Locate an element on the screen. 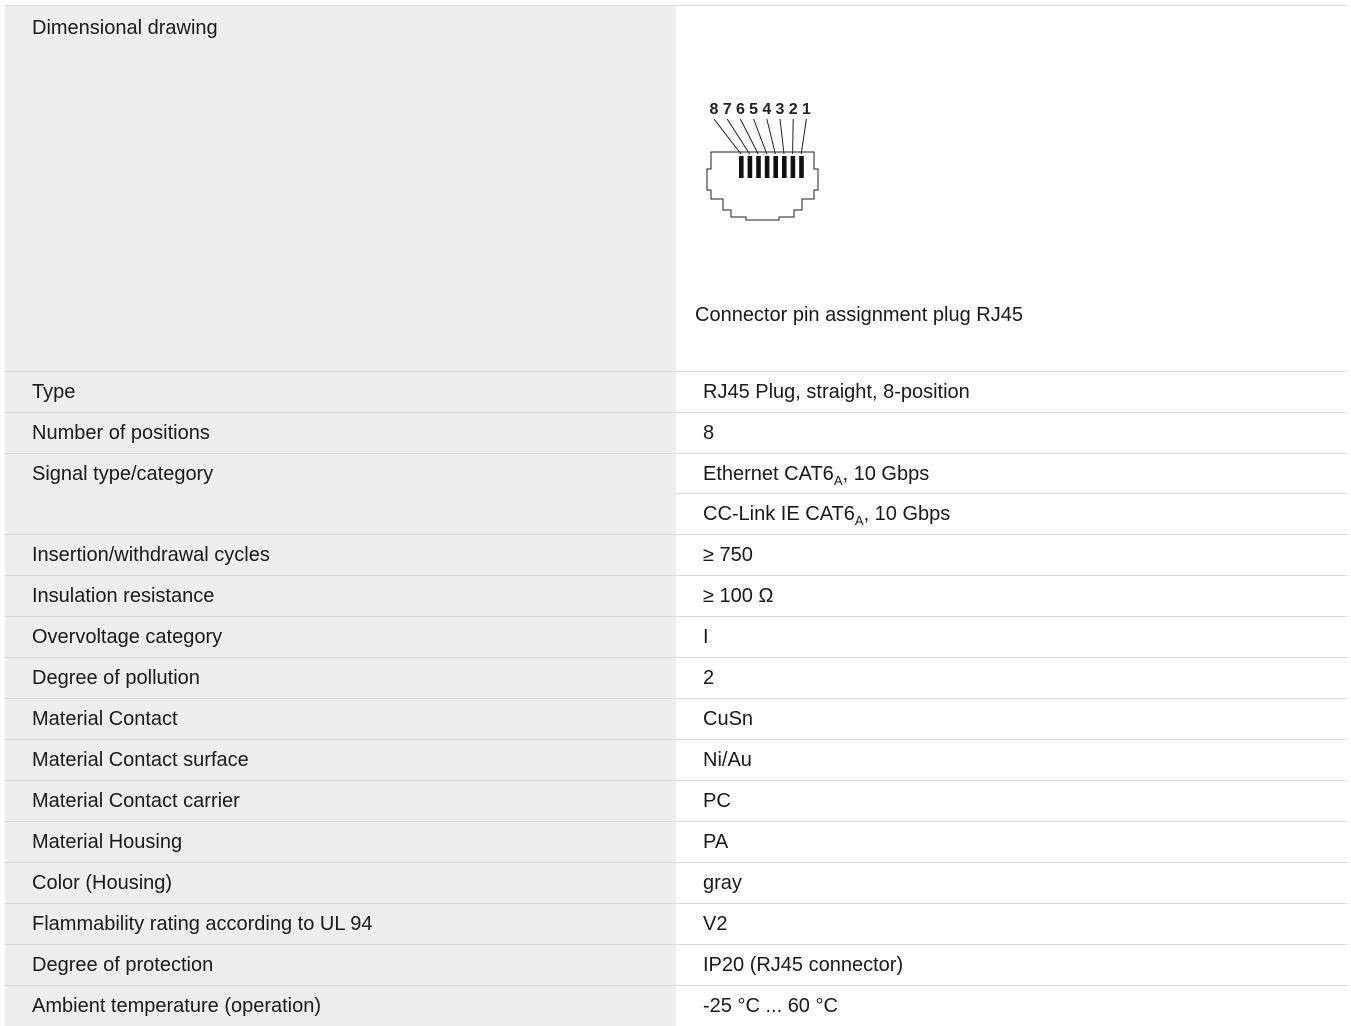 This screenshot has width=1351, height=1026. drawing-caption: Connector pin assignment plug RJ45 is located at coordinates (859, 315).